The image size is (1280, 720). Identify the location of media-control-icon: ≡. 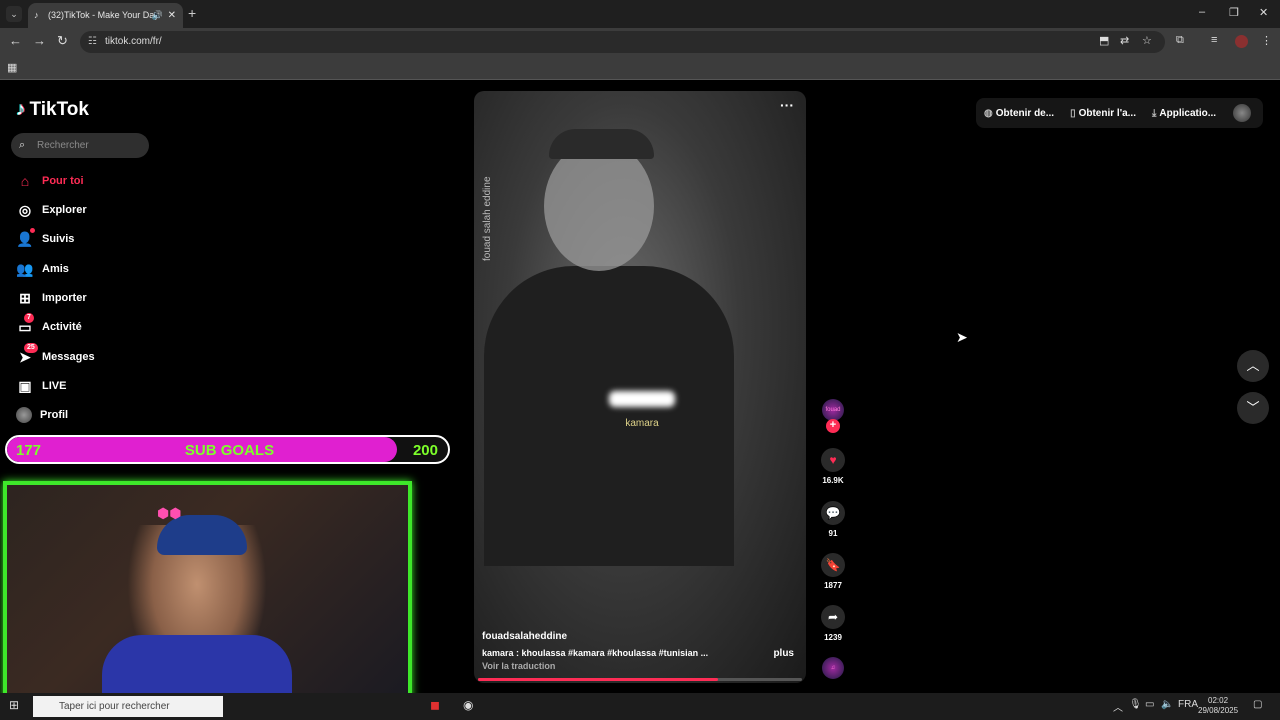
(1214, 40).